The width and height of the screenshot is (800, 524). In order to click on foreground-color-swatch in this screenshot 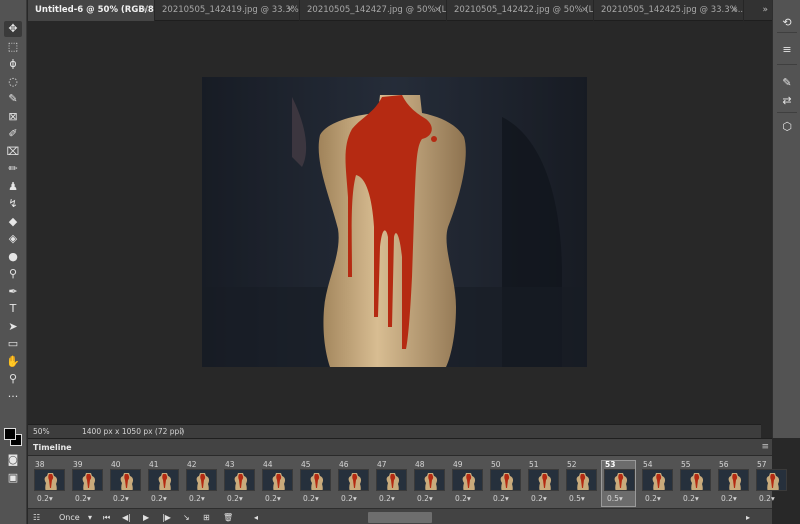, I will do `click(10, 434)`.